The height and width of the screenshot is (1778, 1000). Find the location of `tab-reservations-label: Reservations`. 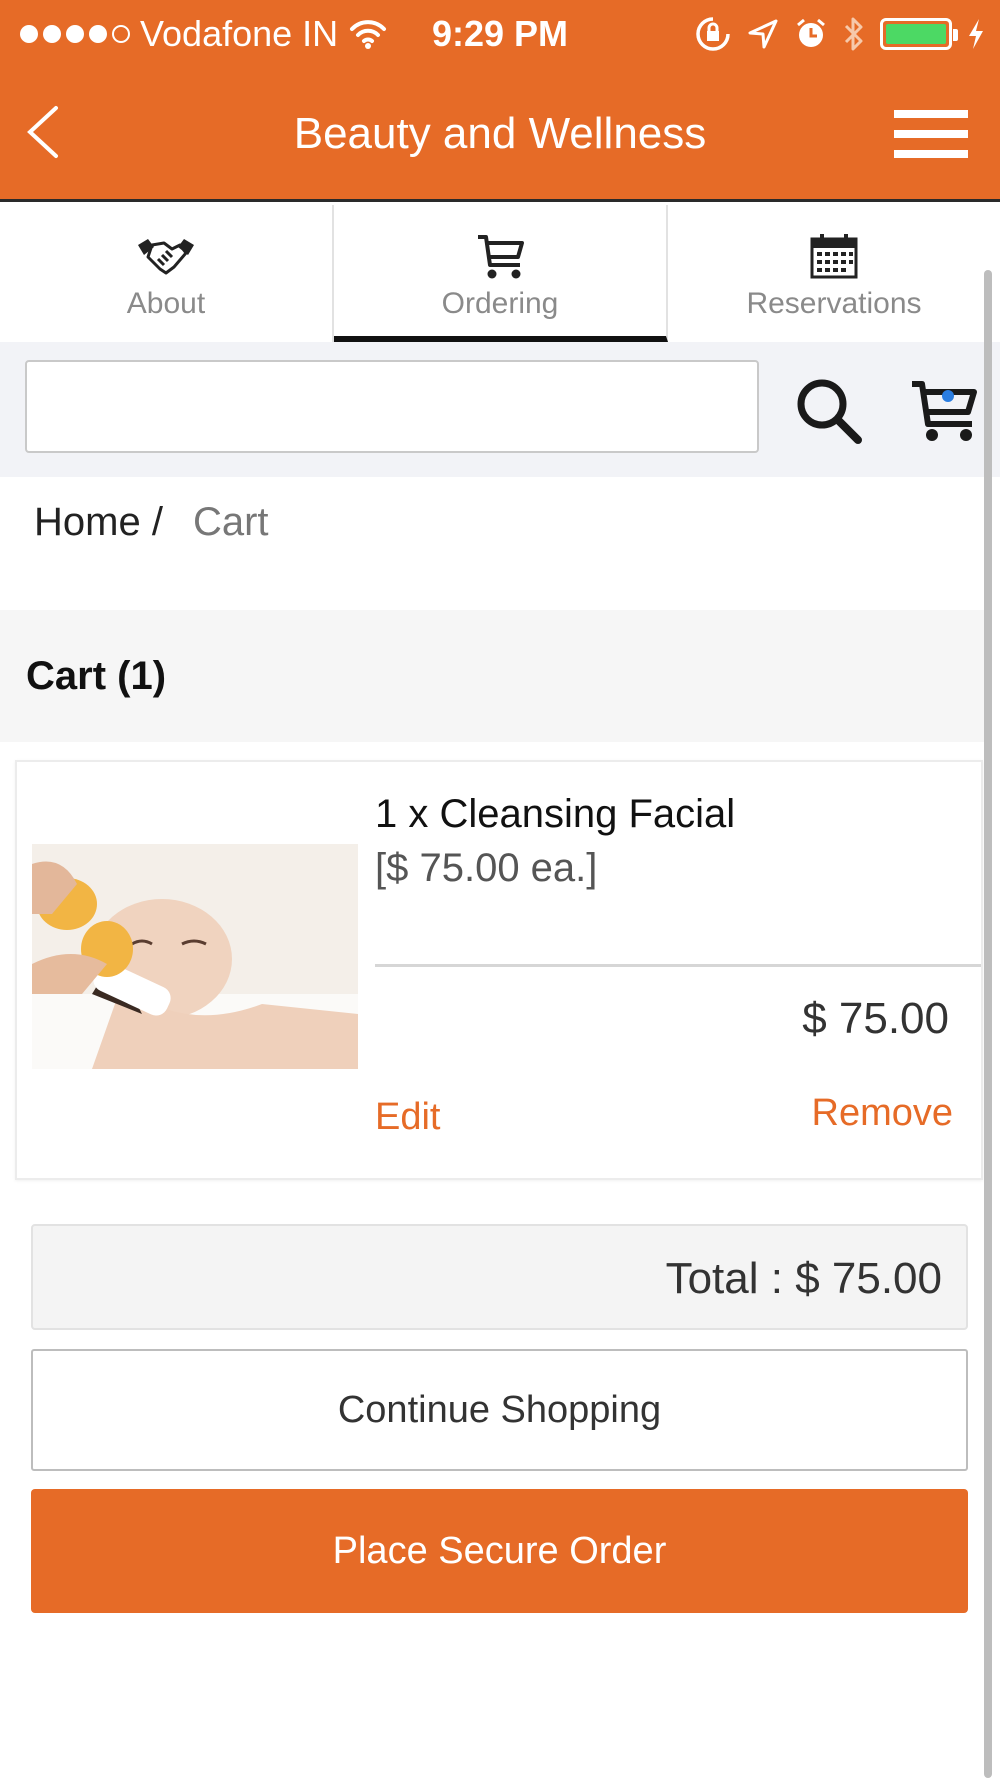

tab-reservations-label: Reservations is located at coordinates (834, 303).